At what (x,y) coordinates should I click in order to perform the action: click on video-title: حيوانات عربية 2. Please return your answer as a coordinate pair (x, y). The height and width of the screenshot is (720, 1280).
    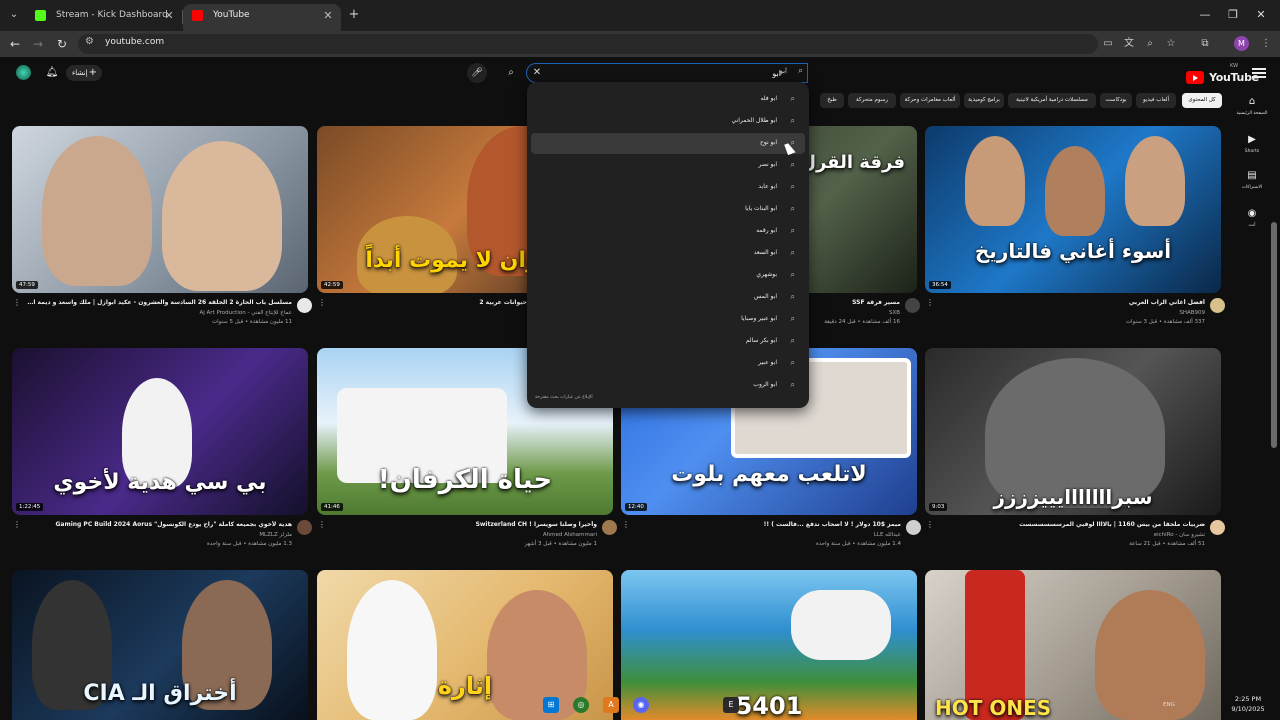
    Looking at the image, I should click on (432, 302).